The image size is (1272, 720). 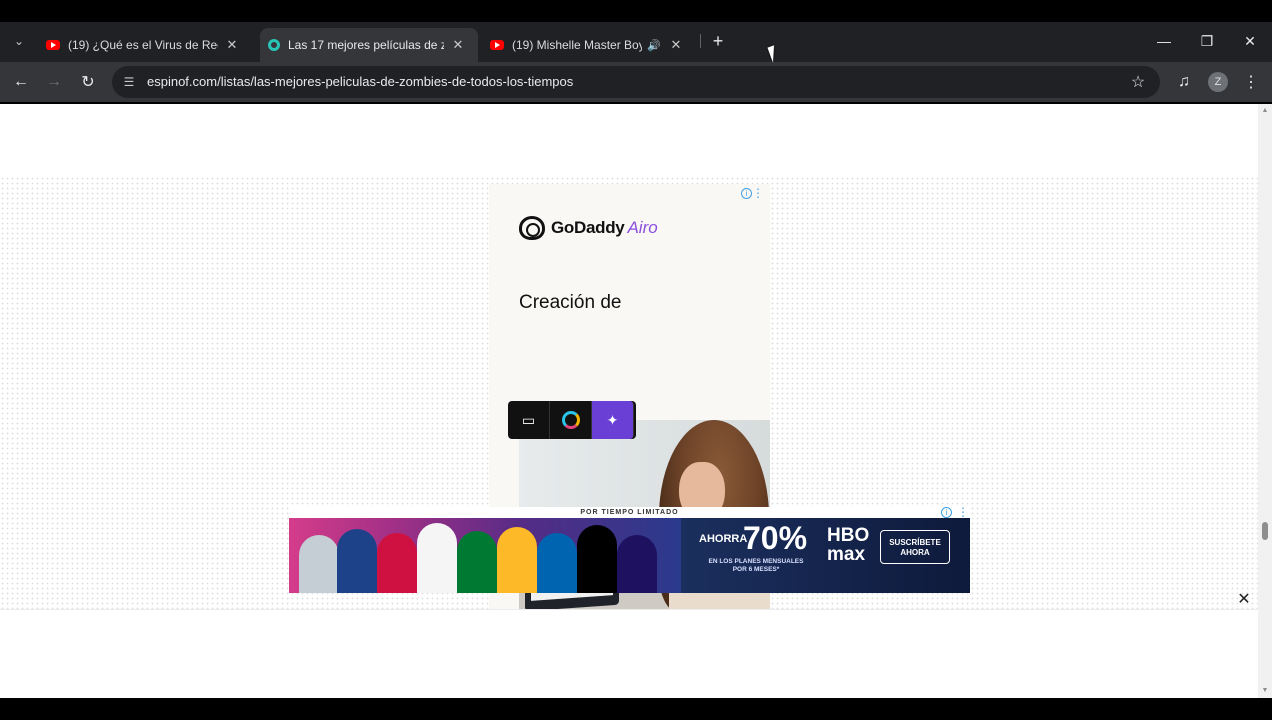 What do you see at coordinates (613, 420) in the screenshot?
I see `magic-wand-icon: ✦` at bounding box center [613, 420].